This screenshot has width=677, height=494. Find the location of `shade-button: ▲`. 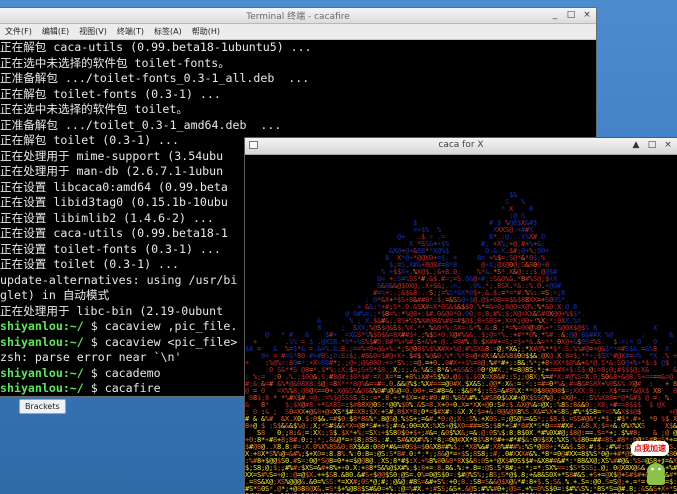

shade-button: ▲ is located at coordinates (636, 145).